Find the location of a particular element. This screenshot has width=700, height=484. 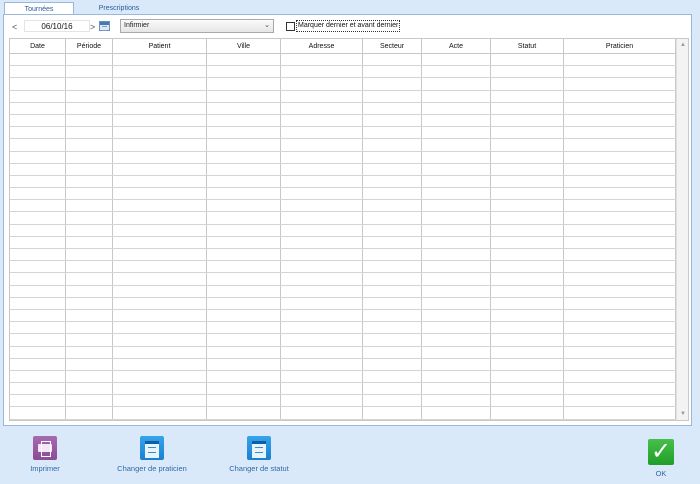

column-header: Acte is located at coordinates (456, 46).